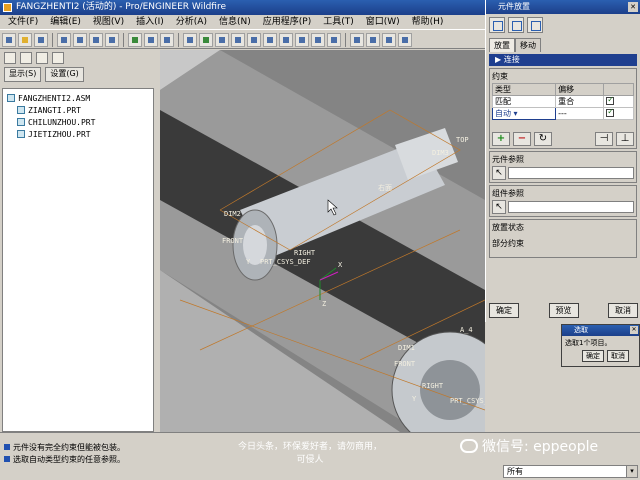  I want to click on tree-root: FANGZHENTI2.ASM, so click(78, 99).